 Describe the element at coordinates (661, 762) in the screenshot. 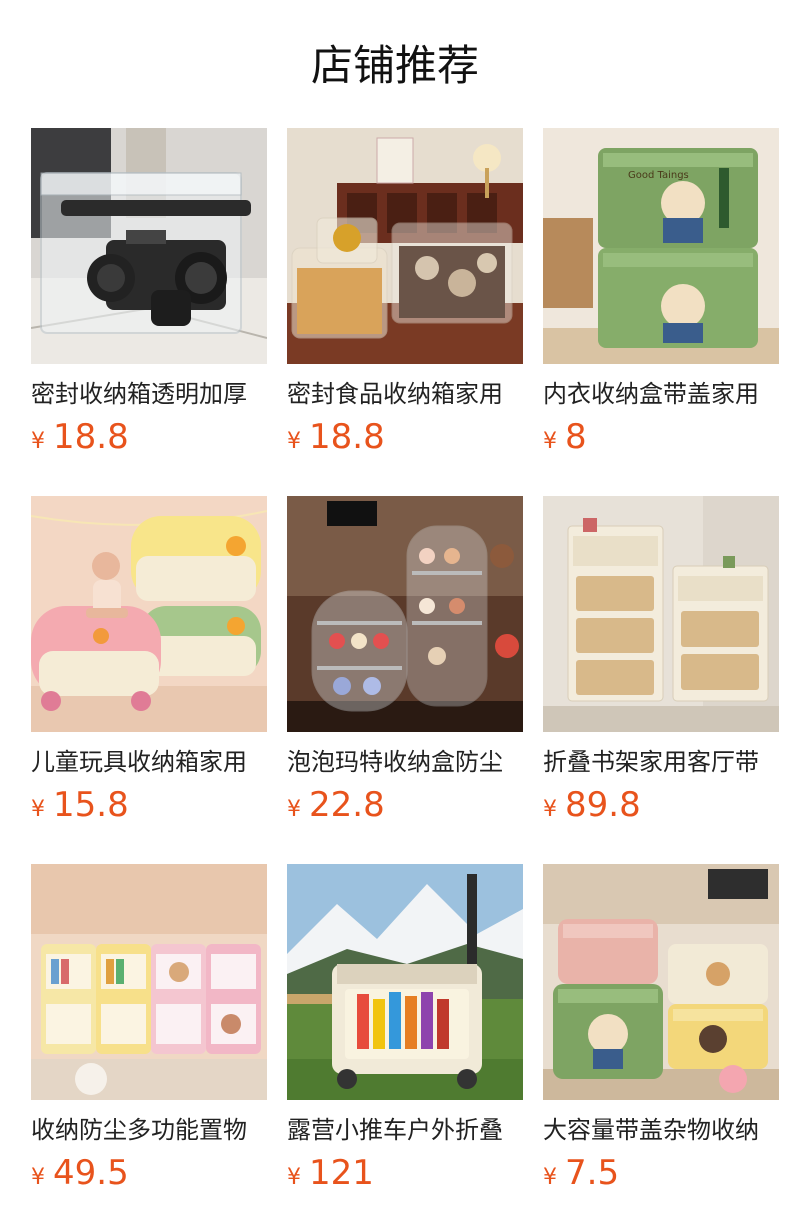

I see `product-name: 折叠书架家用客厅带` at that location.